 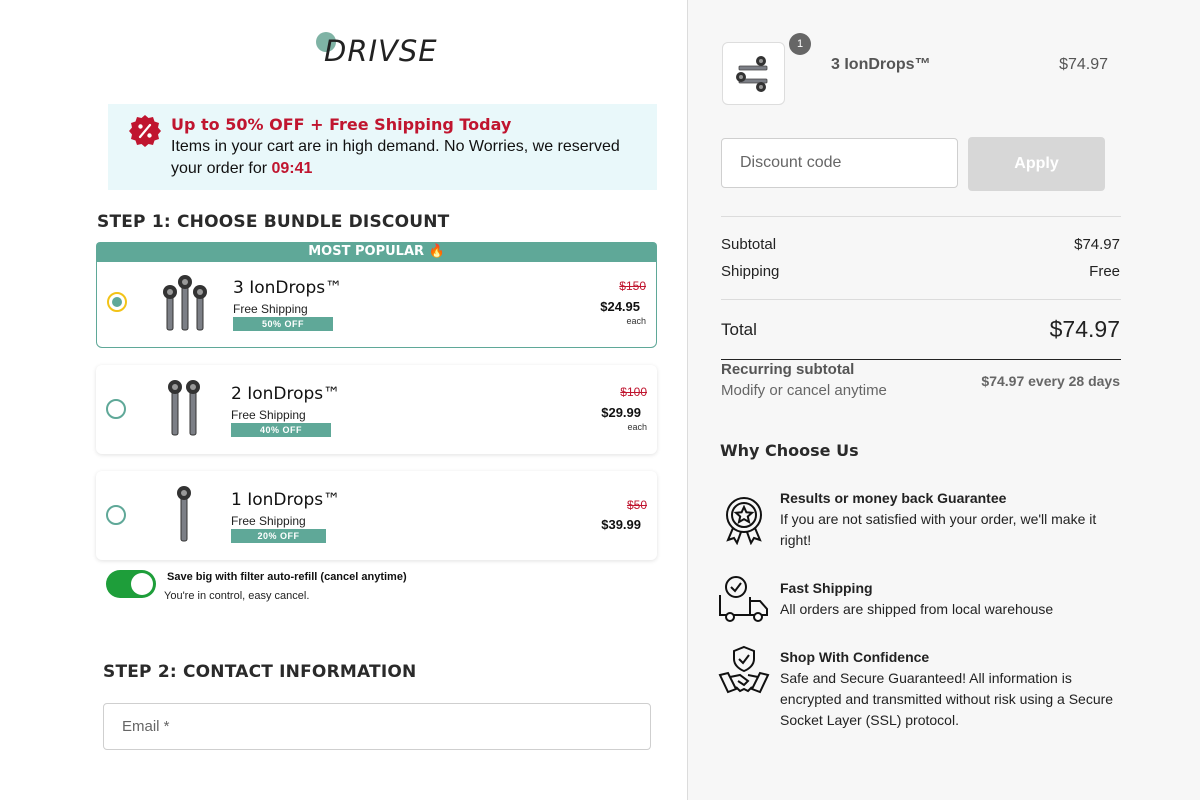 What do you see at coordinates (281, 430) in the screenshot?
I see `discount-badge: 40% OFF` at bounding box center [281, 430].